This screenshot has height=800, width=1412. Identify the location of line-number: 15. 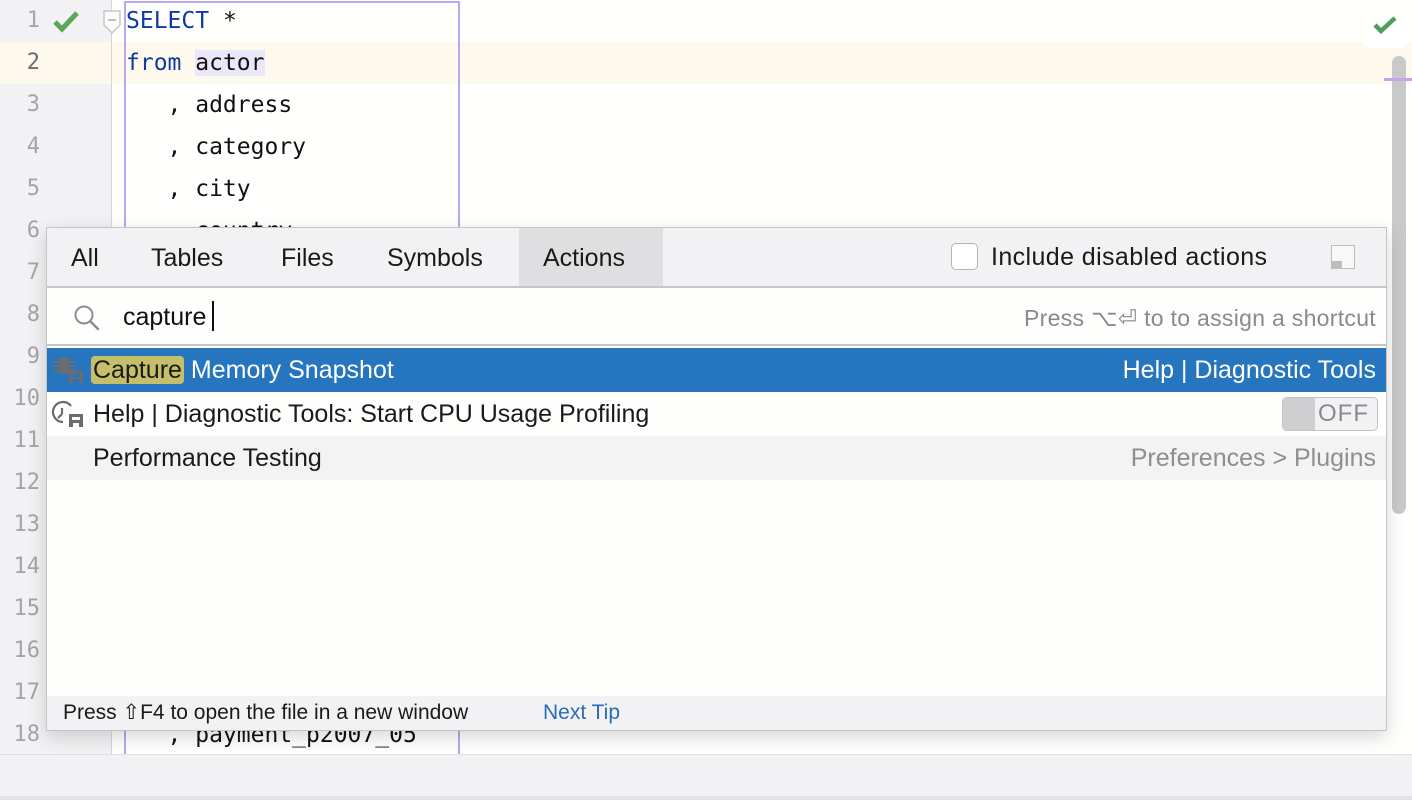
(27, 608).